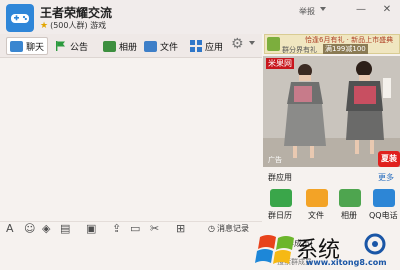 This screenshot has width=400, height=270. I want to click on gift-box-icon, so click(273, 44).